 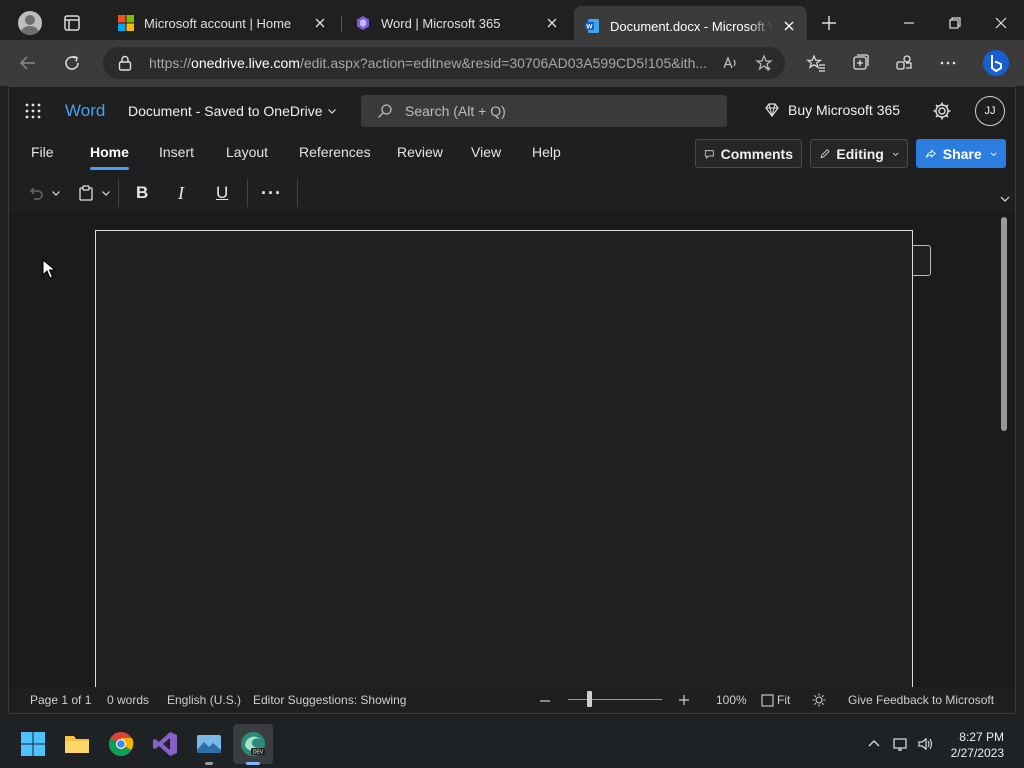 What do you see at coordinates (94, 193) in the screenshot?
I see `paste-button` at bounding box center [94, 193].